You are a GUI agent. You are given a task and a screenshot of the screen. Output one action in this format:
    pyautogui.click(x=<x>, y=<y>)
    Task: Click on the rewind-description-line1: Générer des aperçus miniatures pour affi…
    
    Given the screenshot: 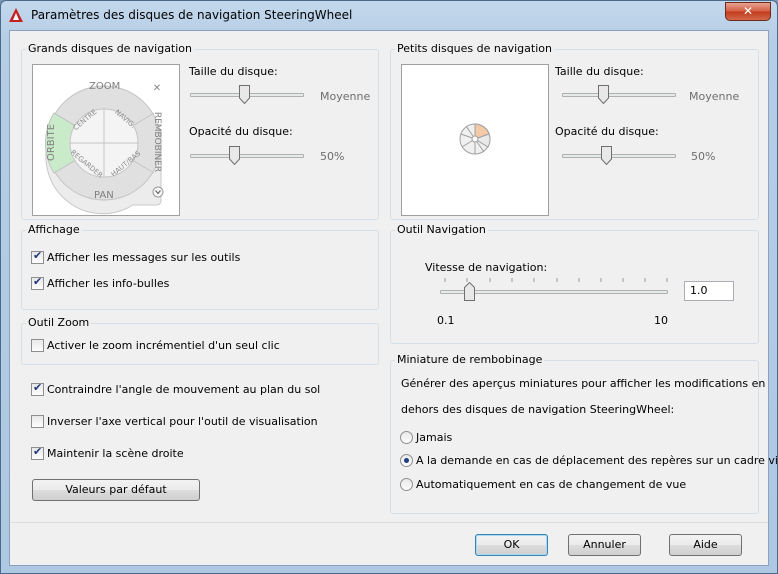 What is the action you would take?
    pyautogui.click(x=583, y=383)
    